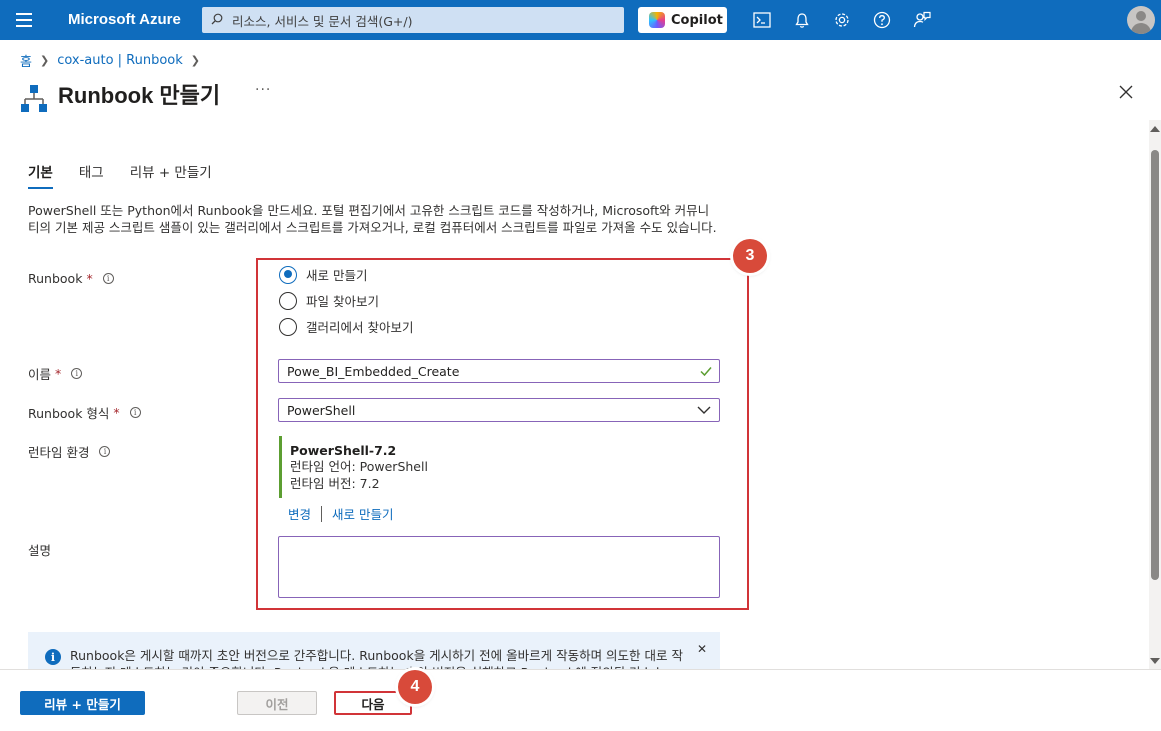 The height and width of the screenshot is (731, 1161). Describe the element at coordinates (337, 275) in the screenshot. I see `radio-create-new-label: 새로 만들기` at that location.